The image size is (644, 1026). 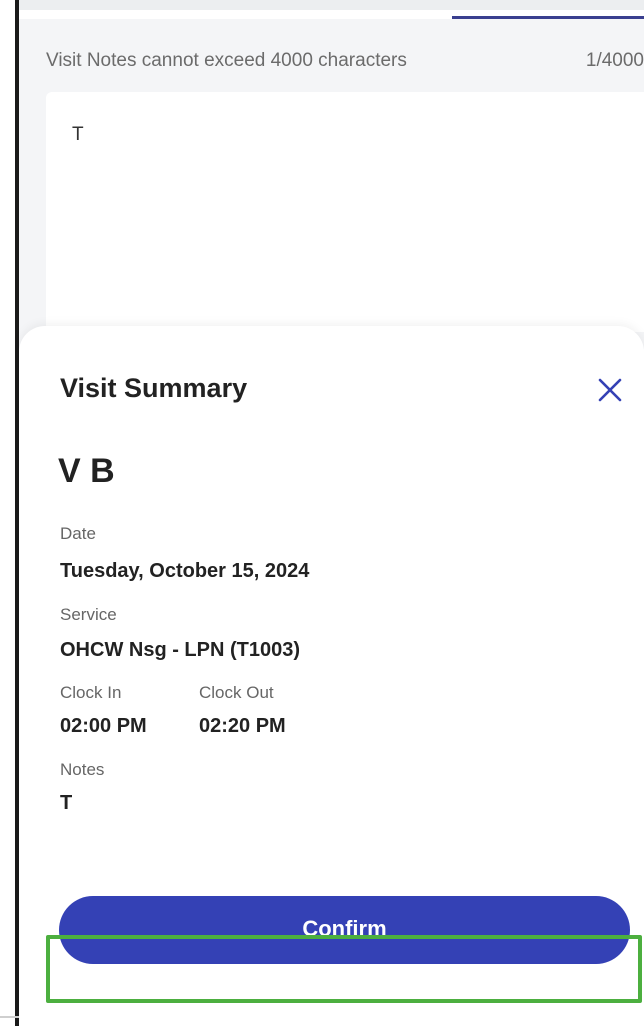 I want to click on client-name: V B, so click(x=86, y=471).